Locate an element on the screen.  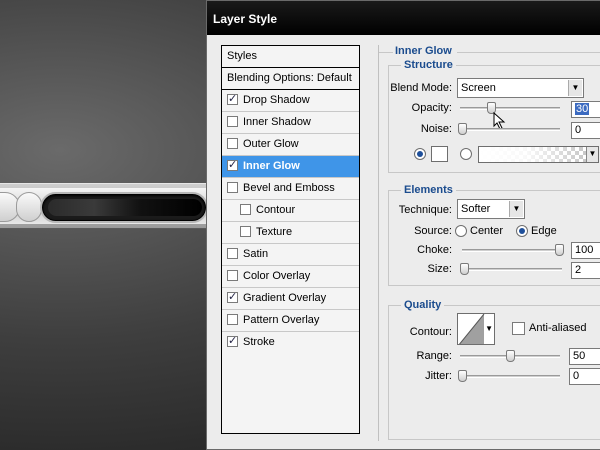
choke-label: Choke: is located at coordinates (434, 250).